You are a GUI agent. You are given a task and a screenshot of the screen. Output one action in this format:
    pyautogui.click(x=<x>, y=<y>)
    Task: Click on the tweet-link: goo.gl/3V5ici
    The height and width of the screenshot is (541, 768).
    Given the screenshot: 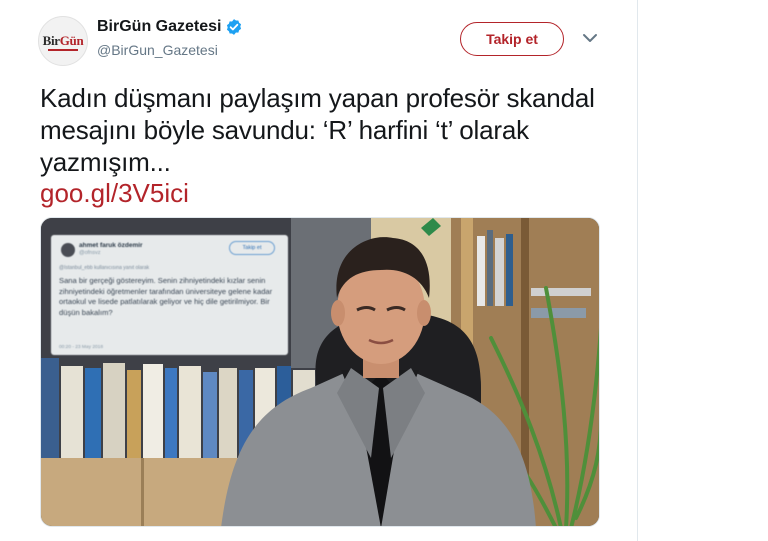 What is the action you would take?
    pyautogui.click(x=114, y=193)
    